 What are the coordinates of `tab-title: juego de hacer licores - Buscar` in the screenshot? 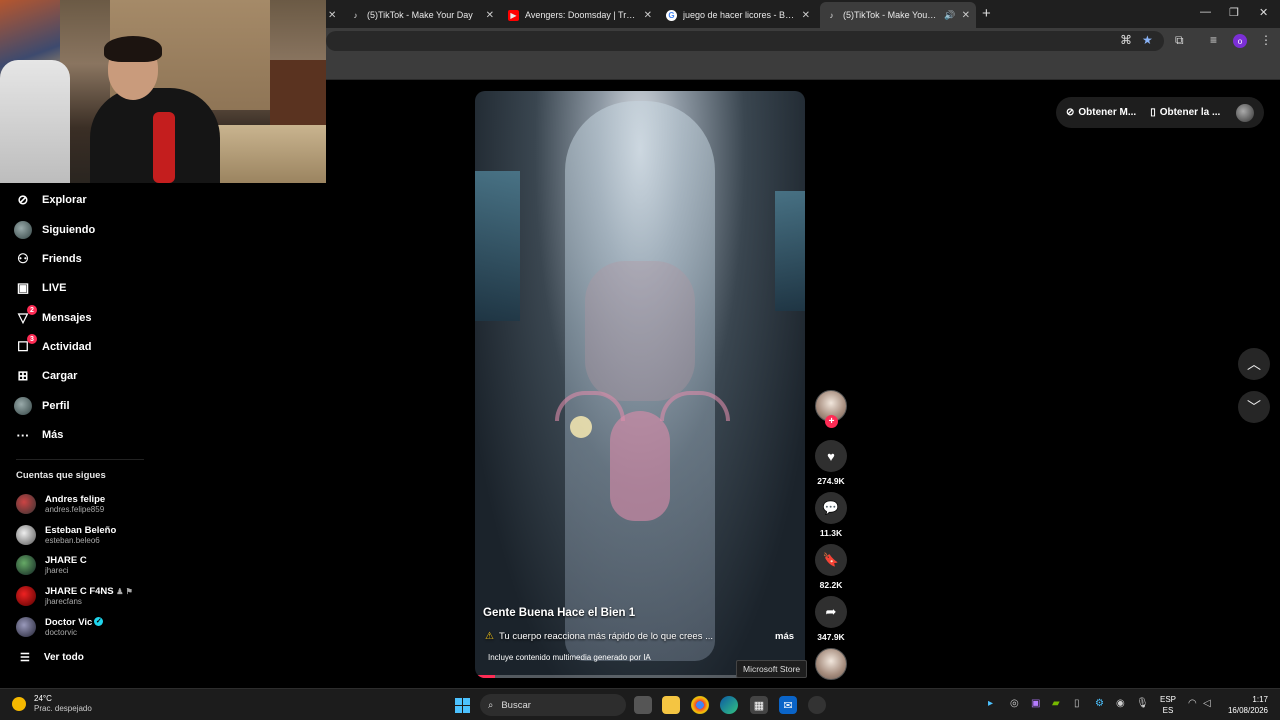 It's located at (739, 15).